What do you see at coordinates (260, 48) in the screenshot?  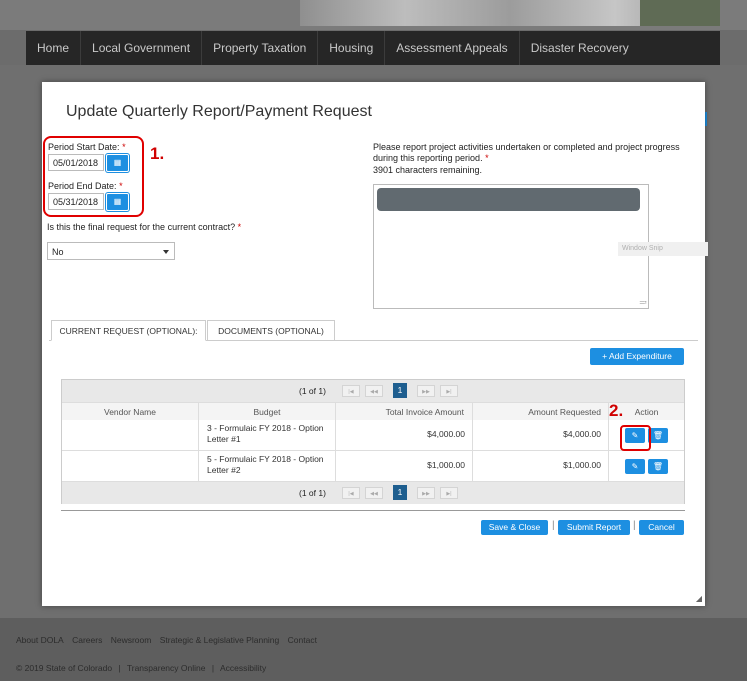 I see `nav-item-property-taxation: Property Taxation` at bounding box center [260, 48].